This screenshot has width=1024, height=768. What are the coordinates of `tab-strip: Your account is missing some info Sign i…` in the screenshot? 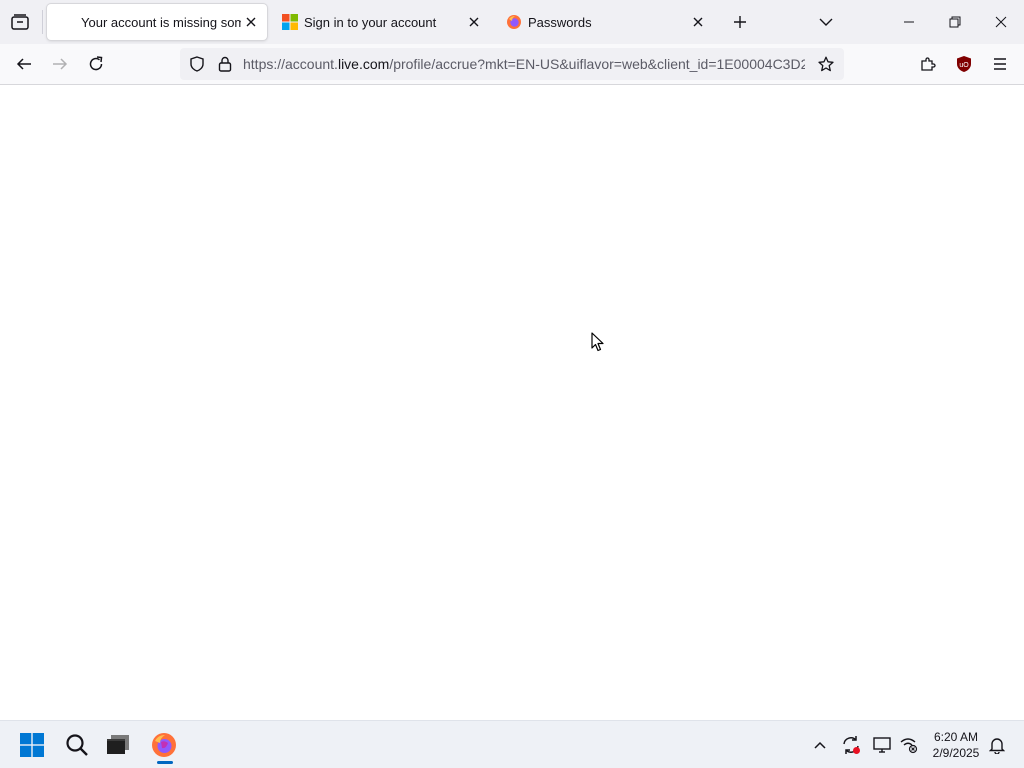 It's located at (512, 22).